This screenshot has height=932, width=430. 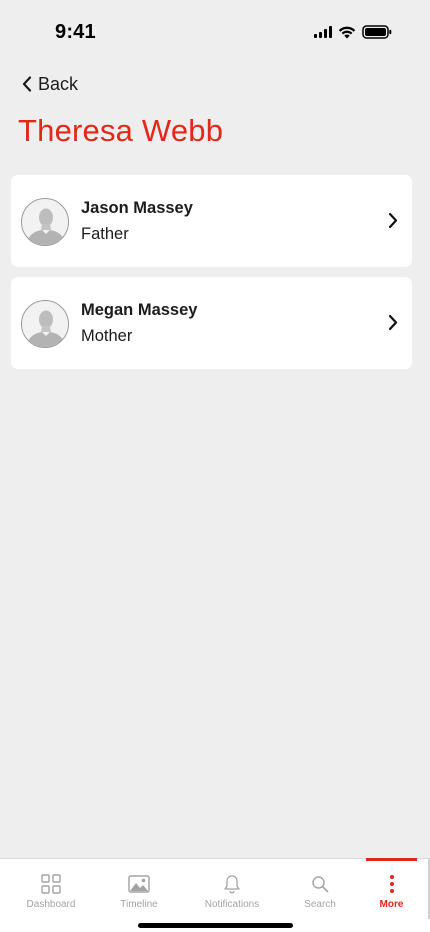 What do you see at coordinates (377, 32) in the screenshot?
I see `battery-icon` at bounding box center [377, 32].